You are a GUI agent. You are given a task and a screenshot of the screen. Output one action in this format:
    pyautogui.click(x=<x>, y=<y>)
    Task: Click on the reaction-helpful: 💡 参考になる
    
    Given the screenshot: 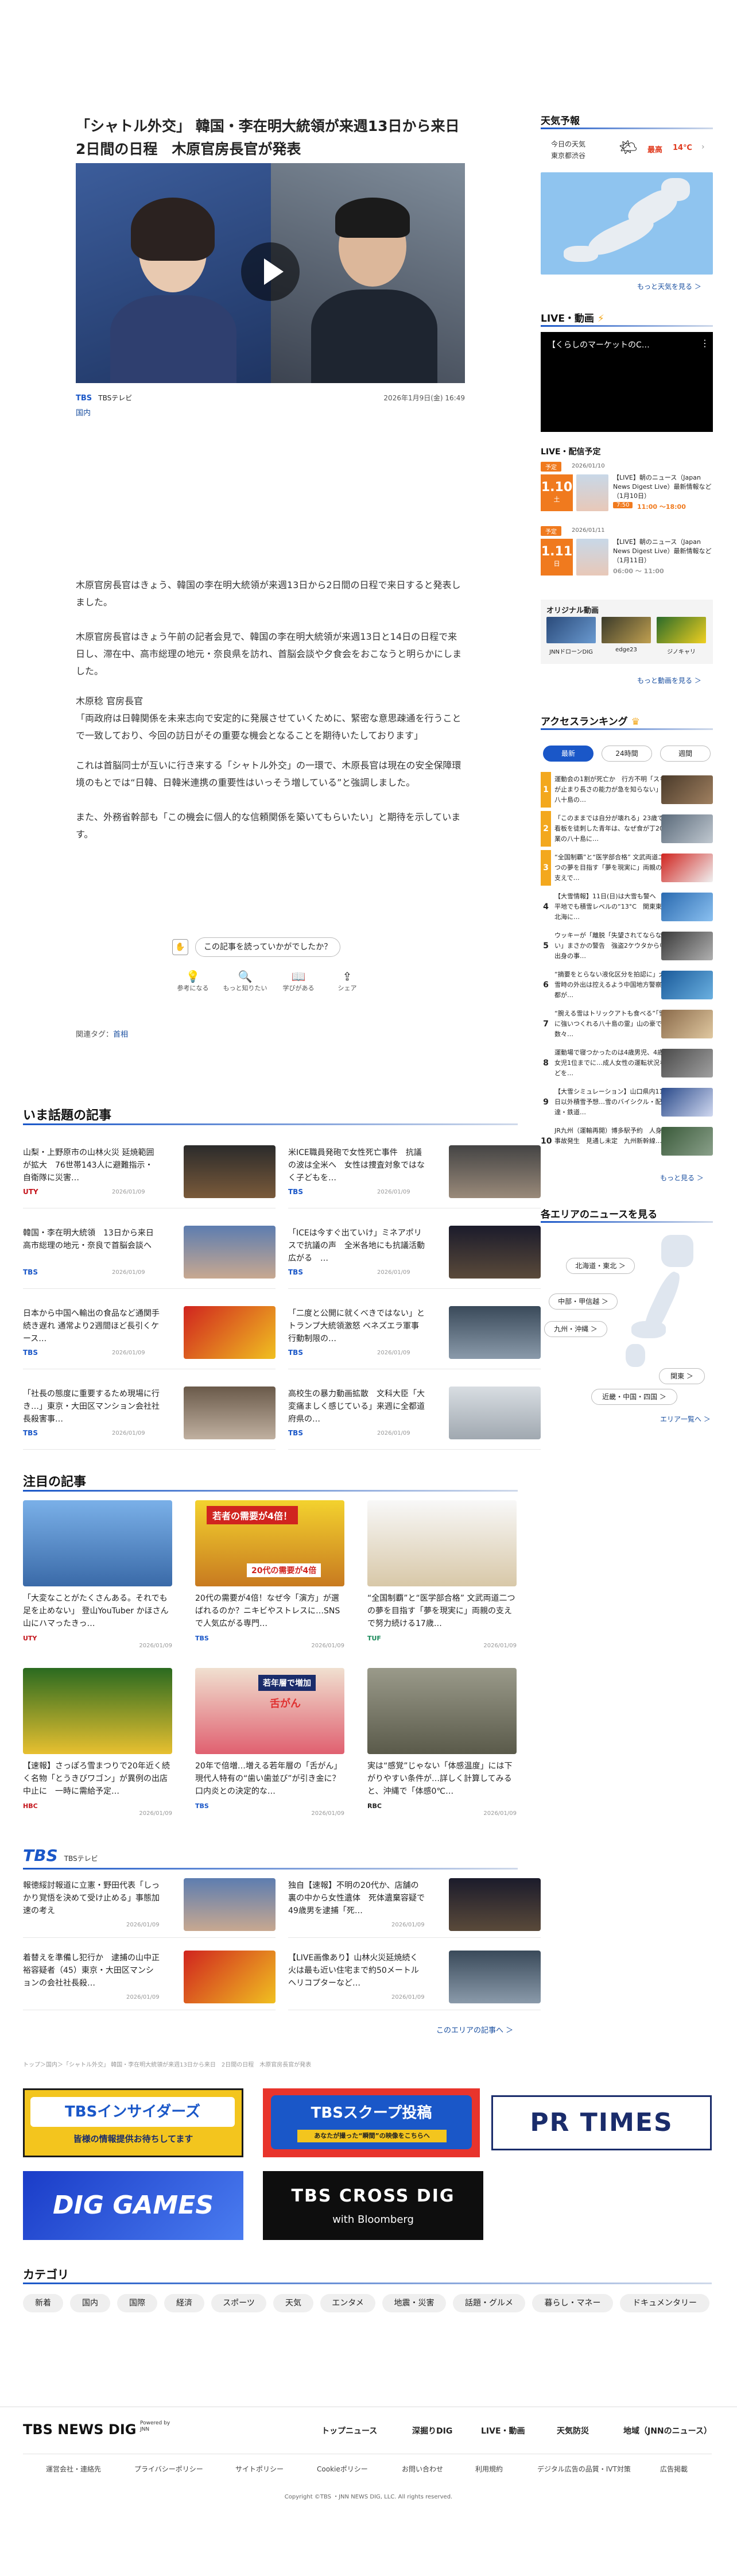 What is the action you would take?
    pyautogui.click(x=193, y=981)
    